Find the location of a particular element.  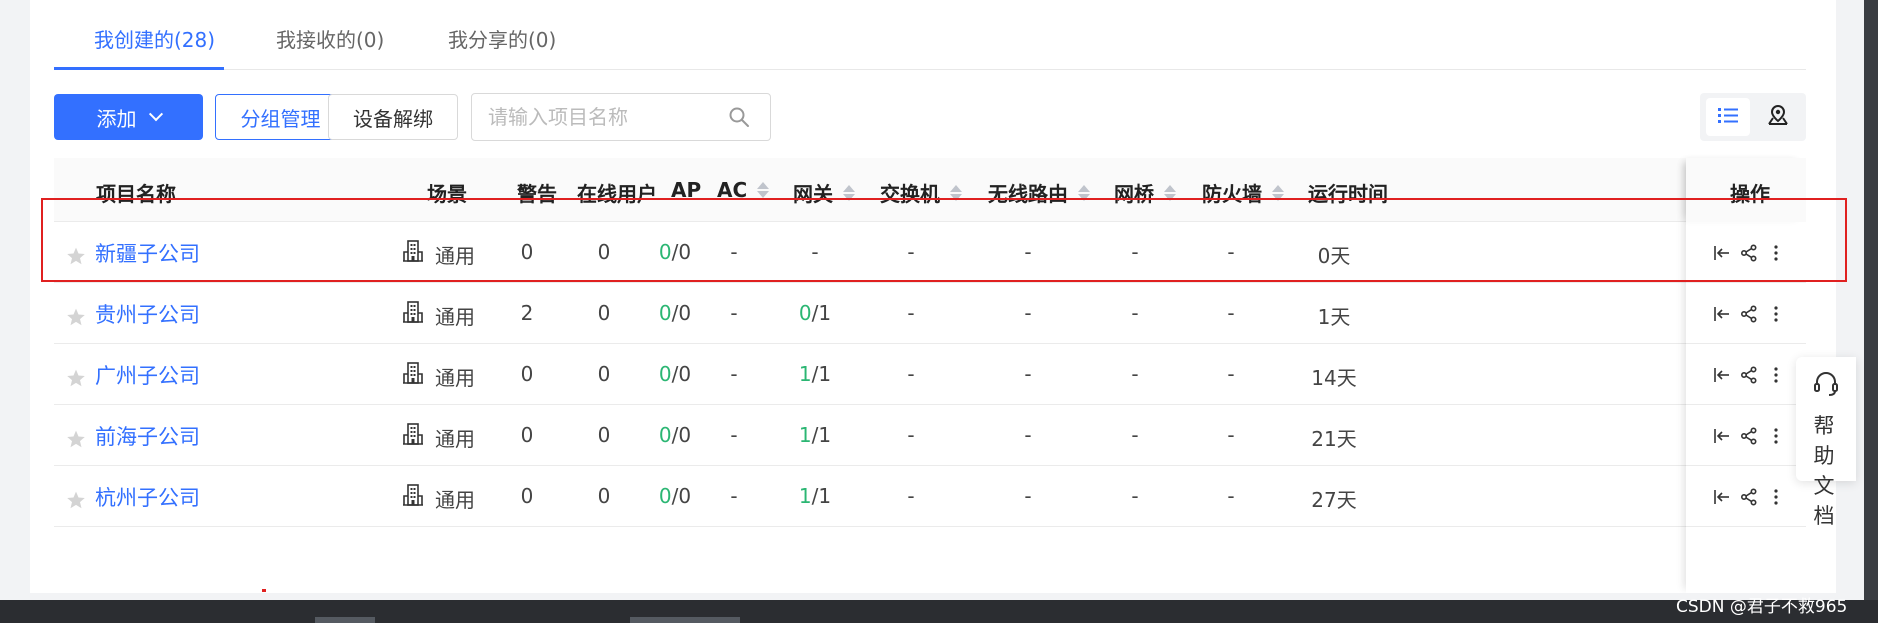

project-name-link: 前海子公司 is located at coordinates (147, 436).